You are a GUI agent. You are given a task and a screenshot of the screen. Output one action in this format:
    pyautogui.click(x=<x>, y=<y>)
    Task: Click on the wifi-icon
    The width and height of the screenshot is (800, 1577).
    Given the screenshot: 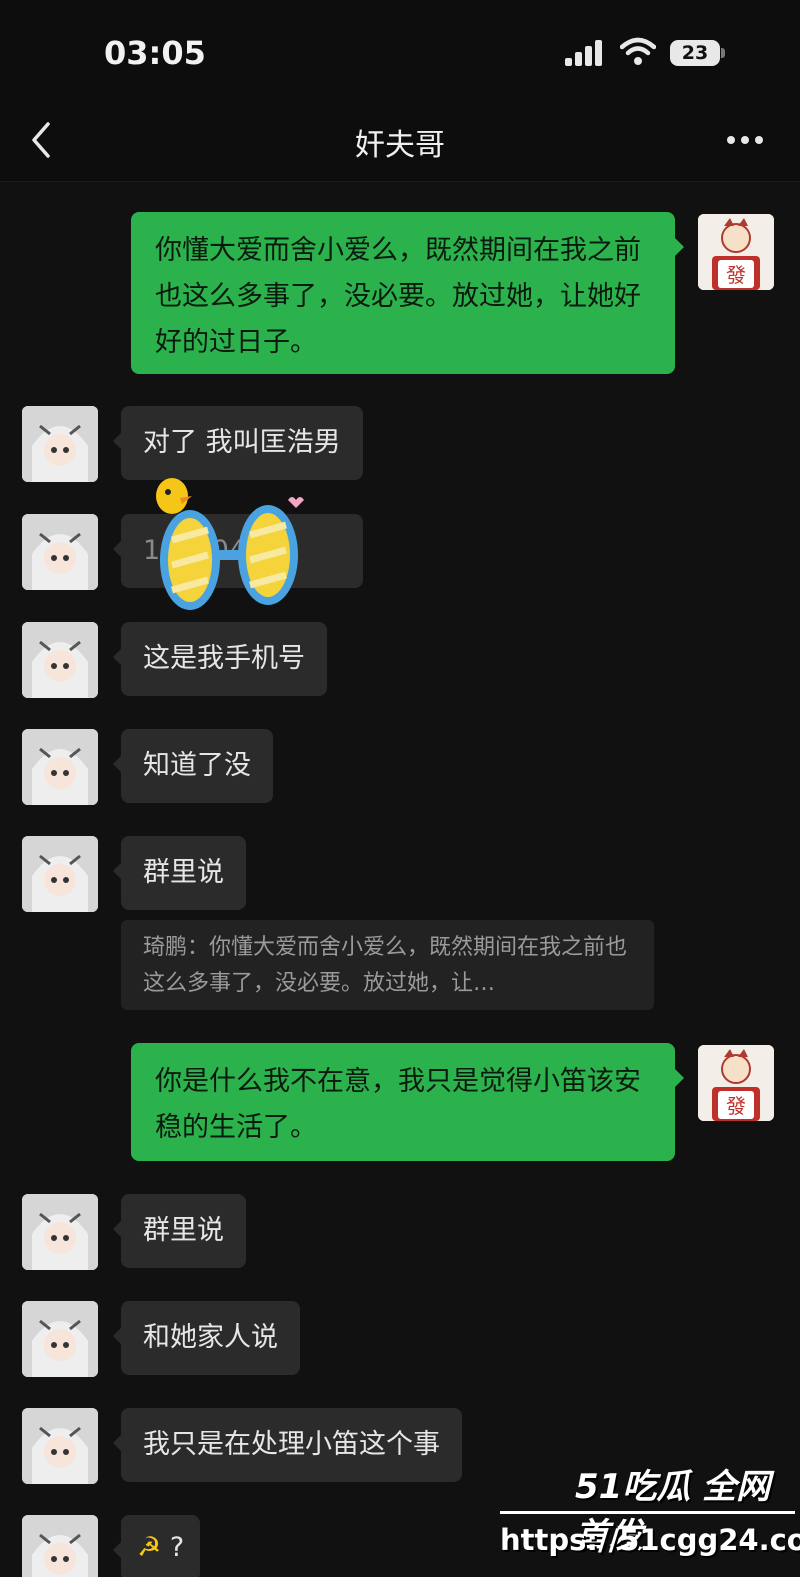 What is the action you would take?
    pyautogui.click(x=638, y=51)
    